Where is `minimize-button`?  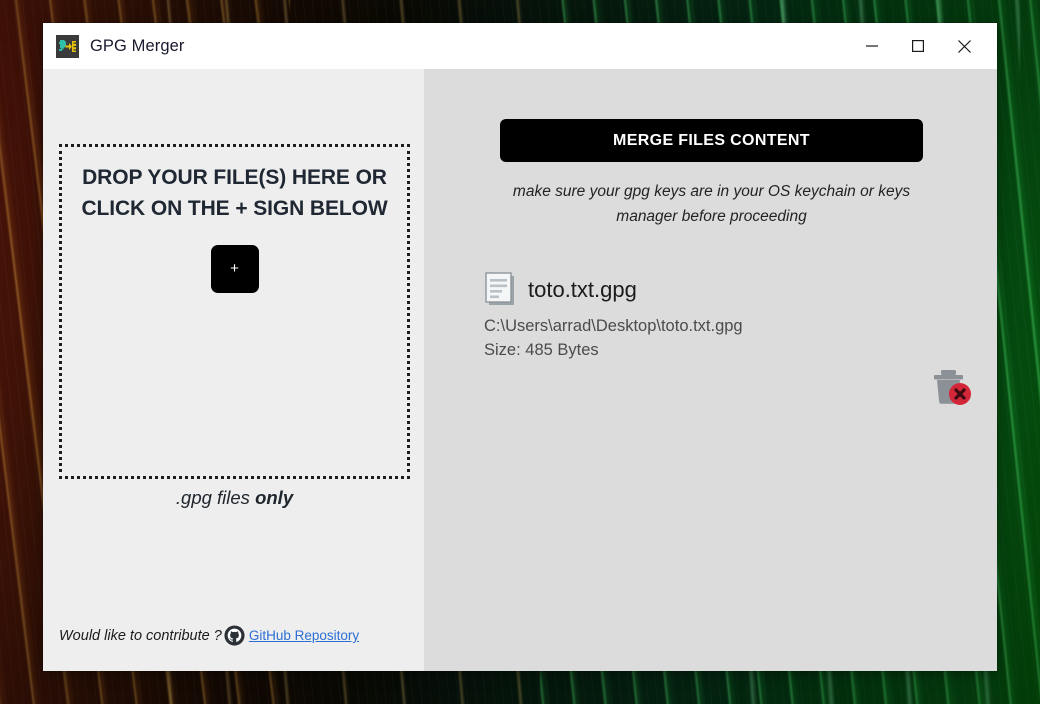
minimize-button is located at coordinates (872, 46).